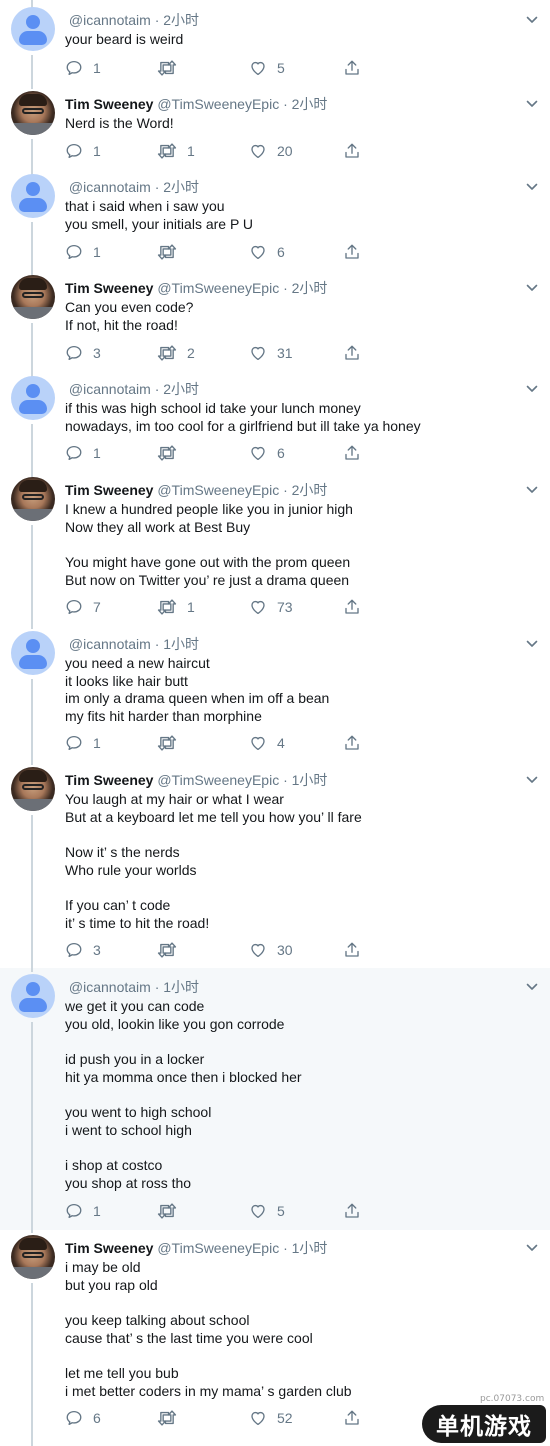 This screenshot has width=550, height=1446. Describe the element at coordinates (285, 950) in the screenshot. I see `like-count: 30` at that location.